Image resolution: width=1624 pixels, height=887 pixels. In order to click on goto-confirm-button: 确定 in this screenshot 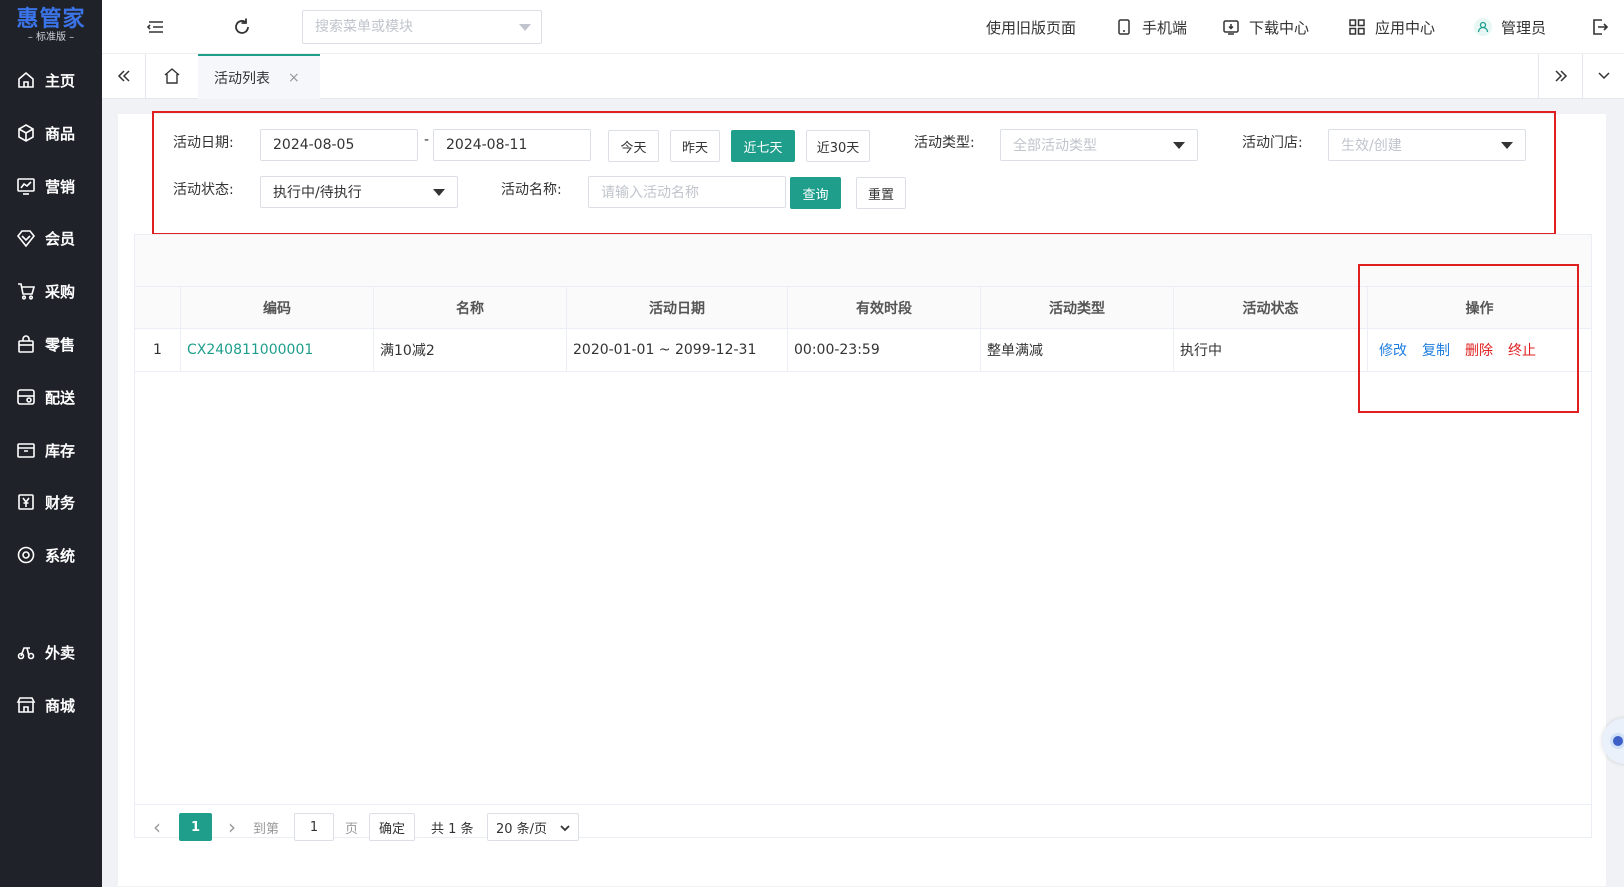, I will do `click(392, 827)`.